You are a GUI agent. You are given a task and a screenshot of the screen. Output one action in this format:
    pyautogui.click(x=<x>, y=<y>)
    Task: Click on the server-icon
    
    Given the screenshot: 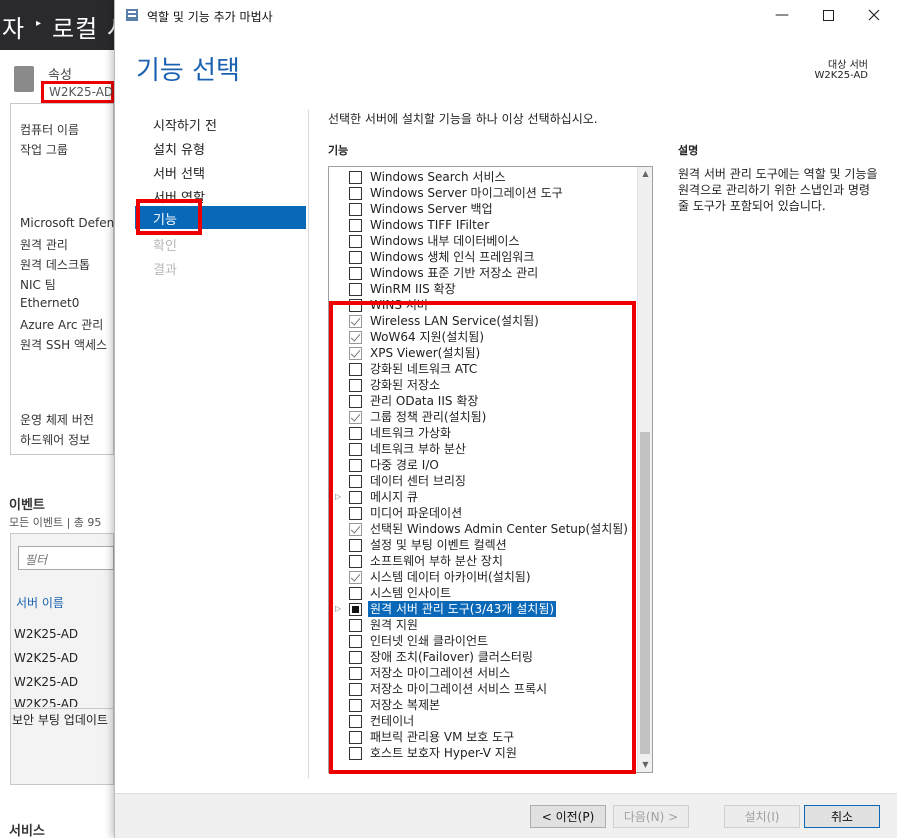 What is the action you would take?
    pyautogui.click(x=24, y=79)
    